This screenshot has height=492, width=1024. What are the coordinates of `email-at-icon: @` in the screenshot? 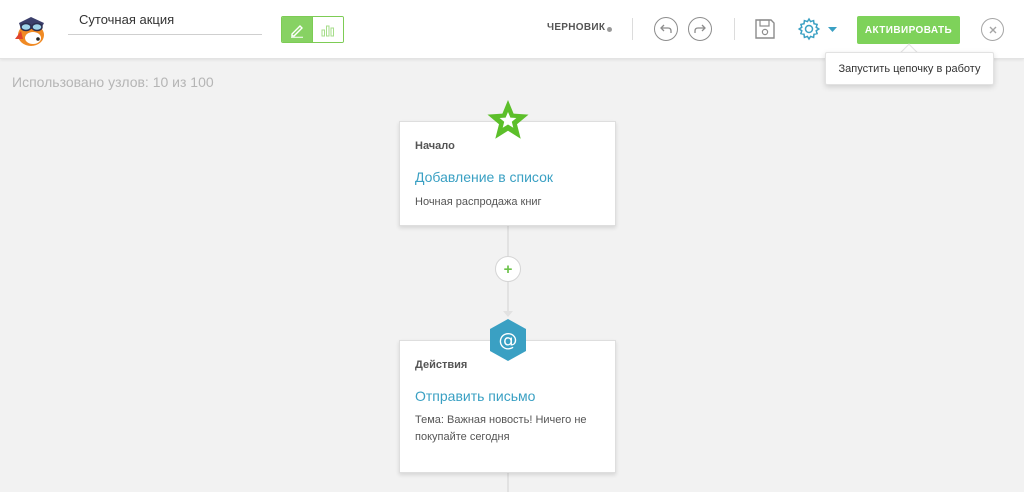 It's located at (508, 340).